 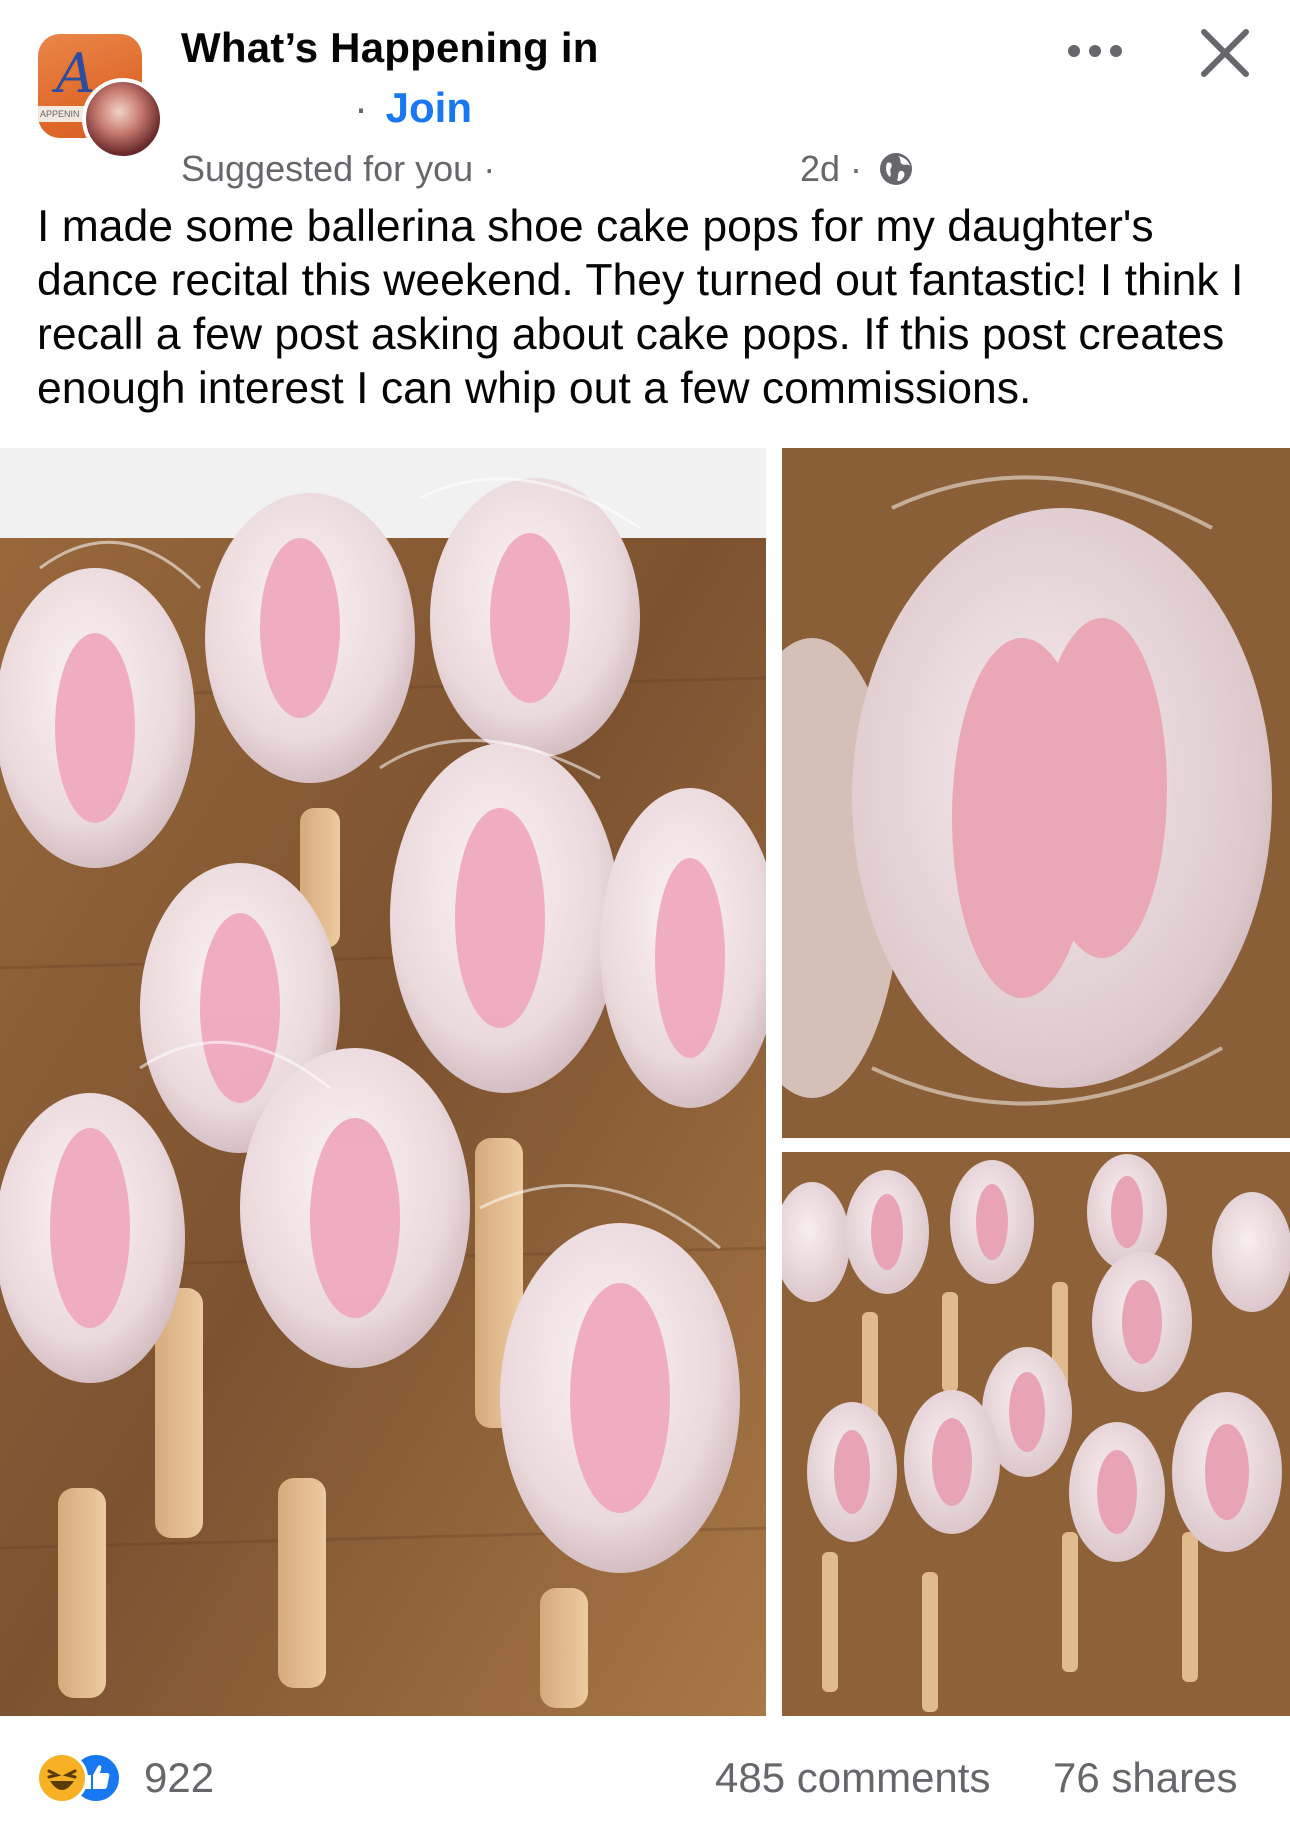 I want to click on user-avatar, so click(x=123, y=119).